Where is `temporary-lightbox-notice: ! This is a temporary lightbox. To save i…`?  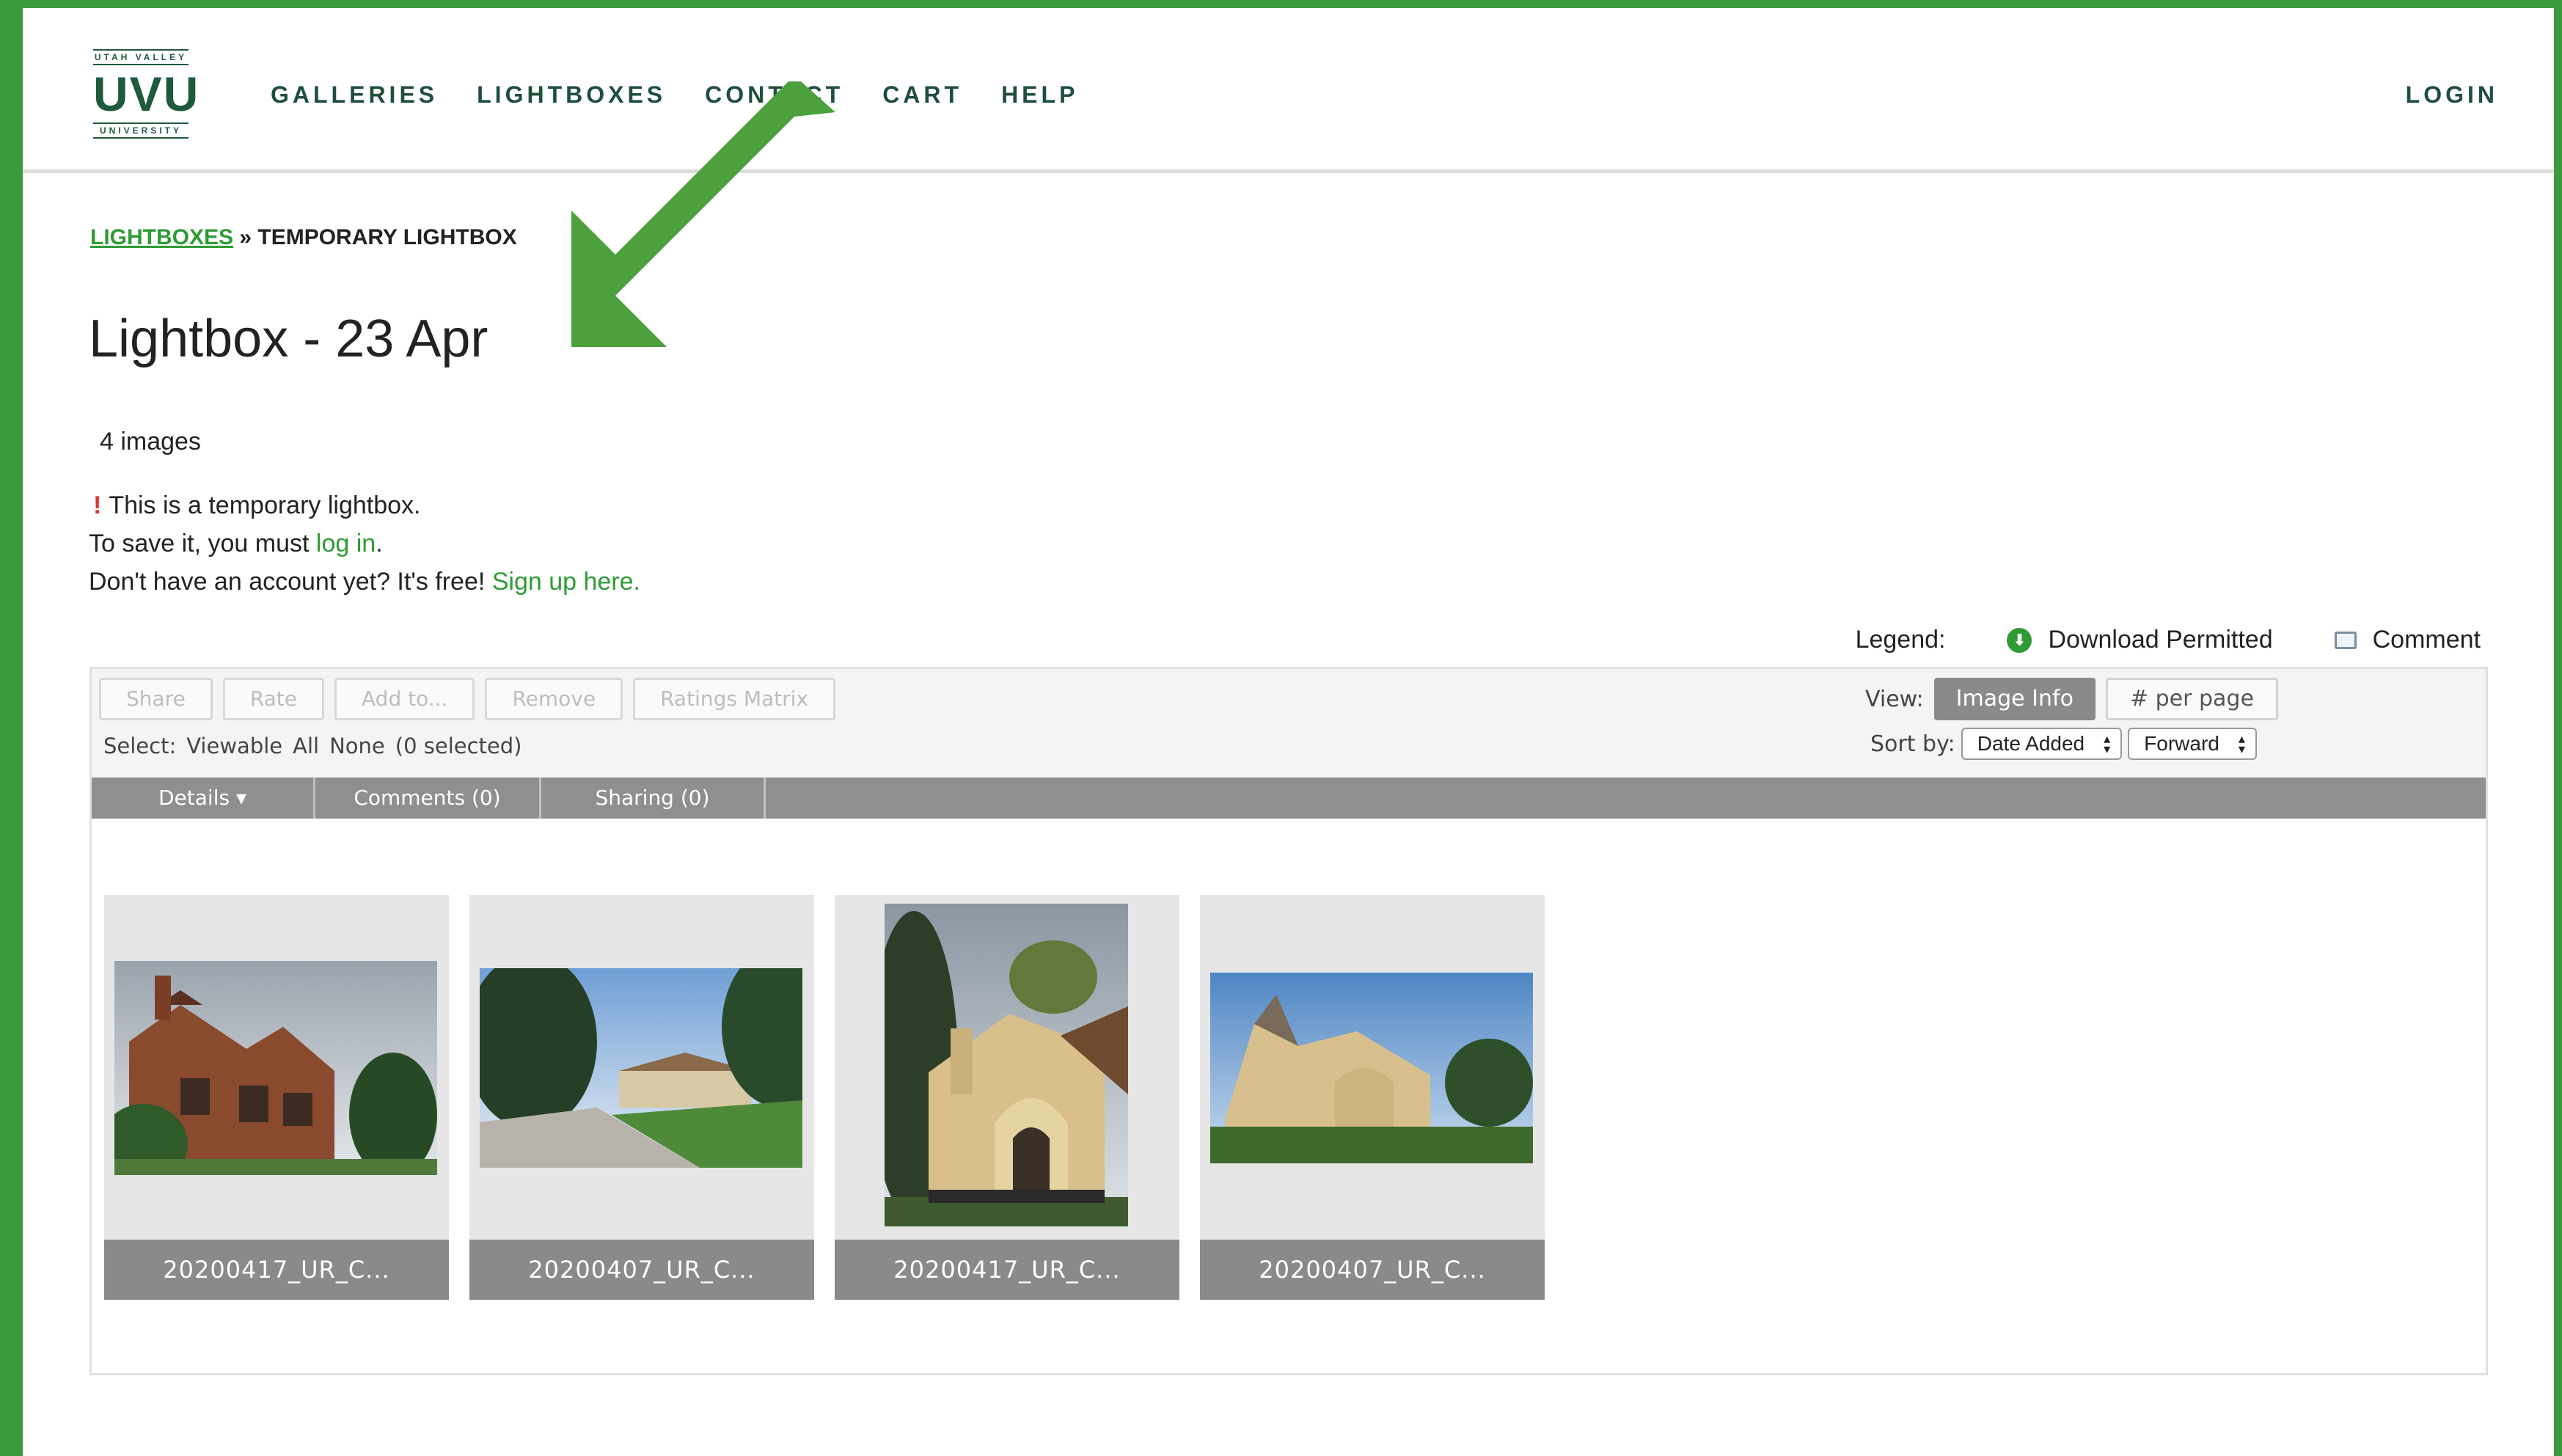 temporary-lightbox-notice: ! This is a temporary lightbox. To save i… is located at coordinates (364, 544).